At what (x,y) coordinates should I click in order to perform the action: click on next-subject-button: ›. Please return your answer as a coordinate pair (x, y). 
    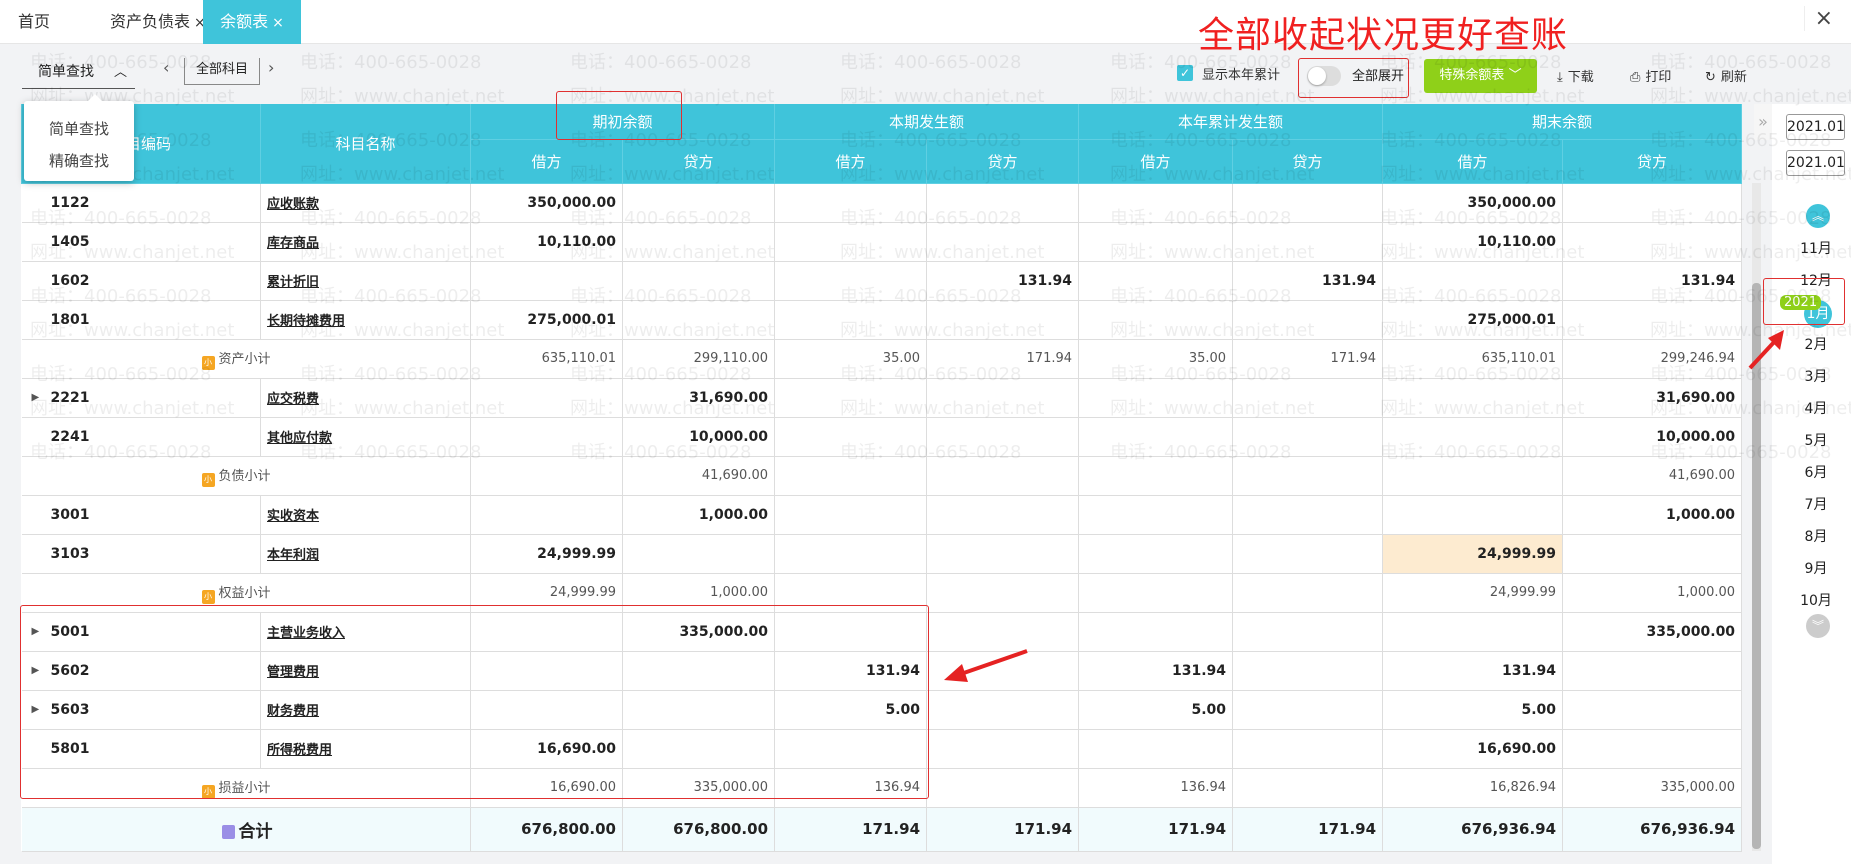
    Looking at the image, I should click on (271, 67).